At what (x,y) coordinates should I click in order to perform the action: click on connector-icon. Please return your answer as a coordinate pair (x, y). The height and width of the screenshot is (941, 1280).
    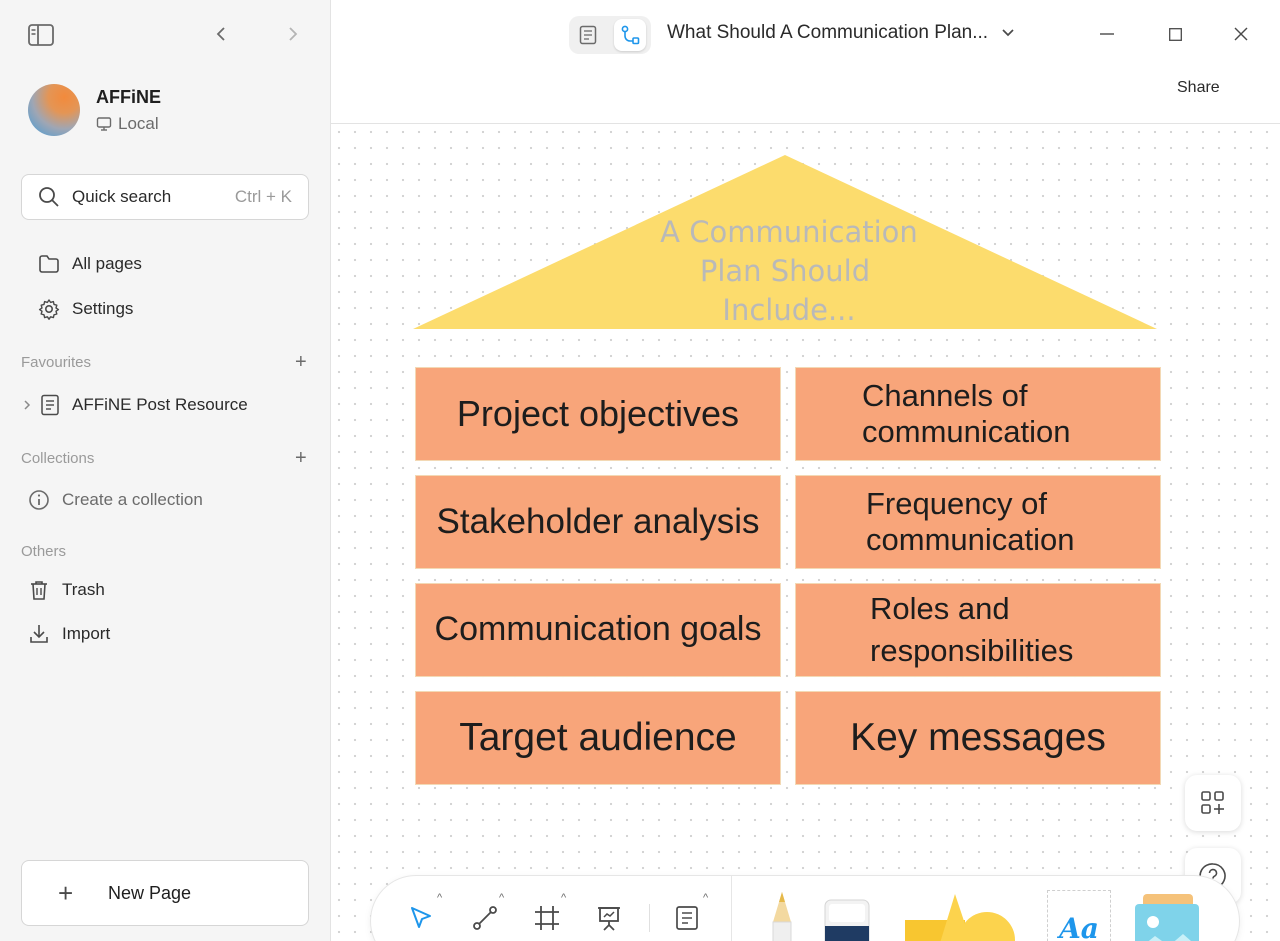
    Looking at the image, I should click on (485, 918).